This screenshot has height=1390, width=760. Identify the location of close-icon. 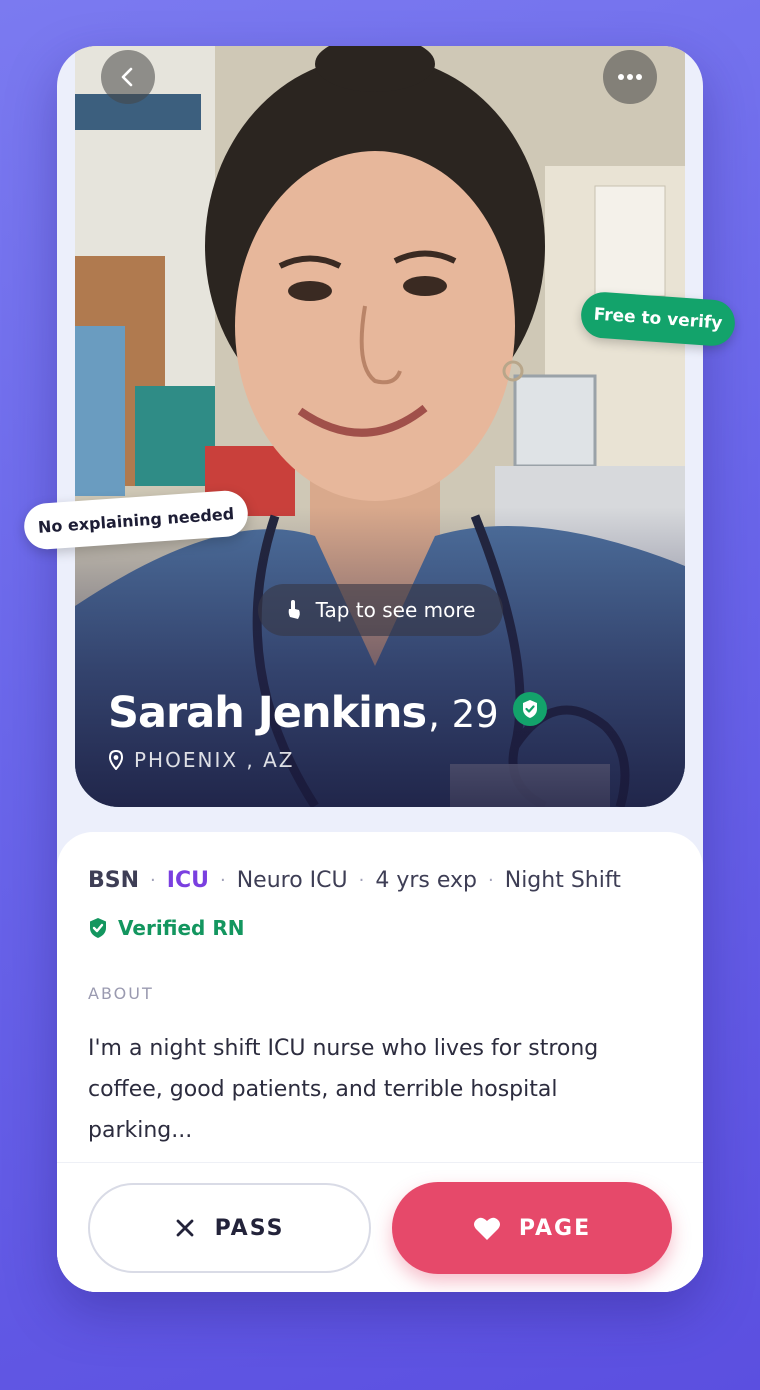
(184, 1228).